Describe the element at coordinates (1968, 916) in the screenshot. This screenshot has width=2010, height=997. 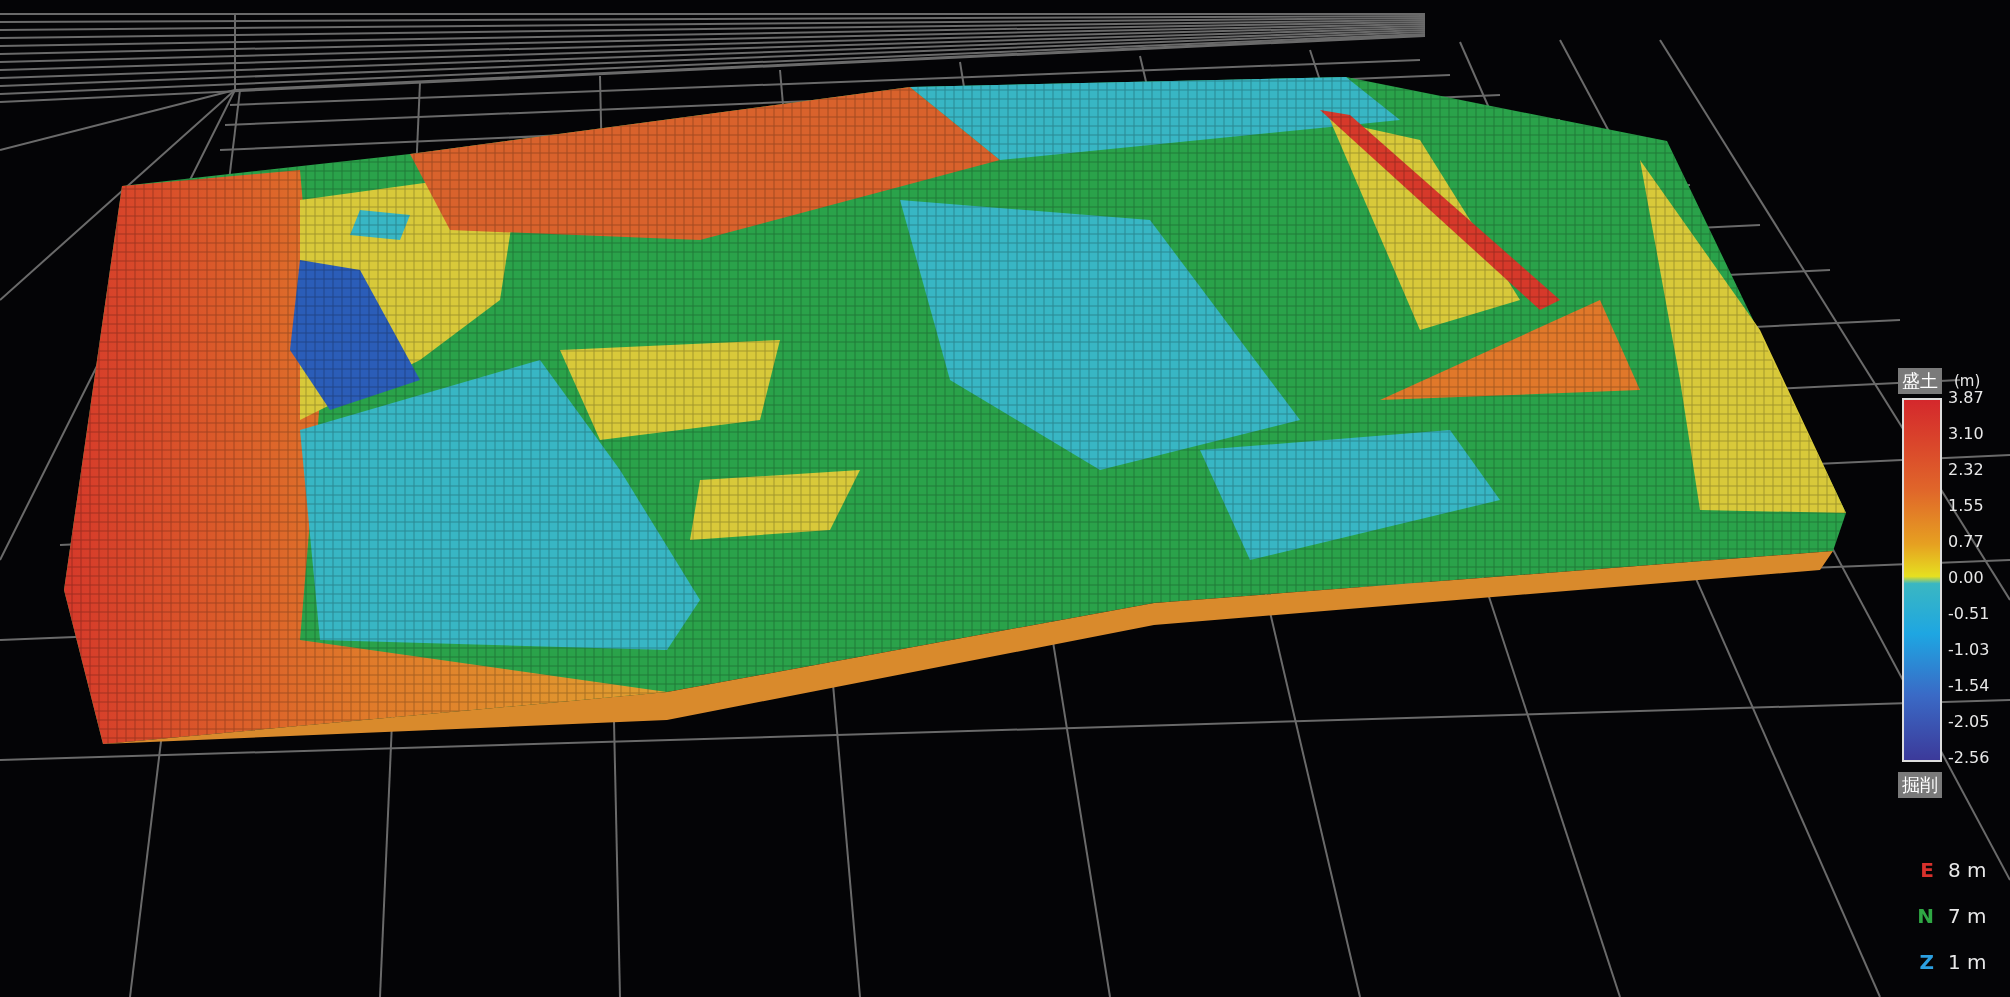
I see `axis-scale-value: 7 m` at that location.